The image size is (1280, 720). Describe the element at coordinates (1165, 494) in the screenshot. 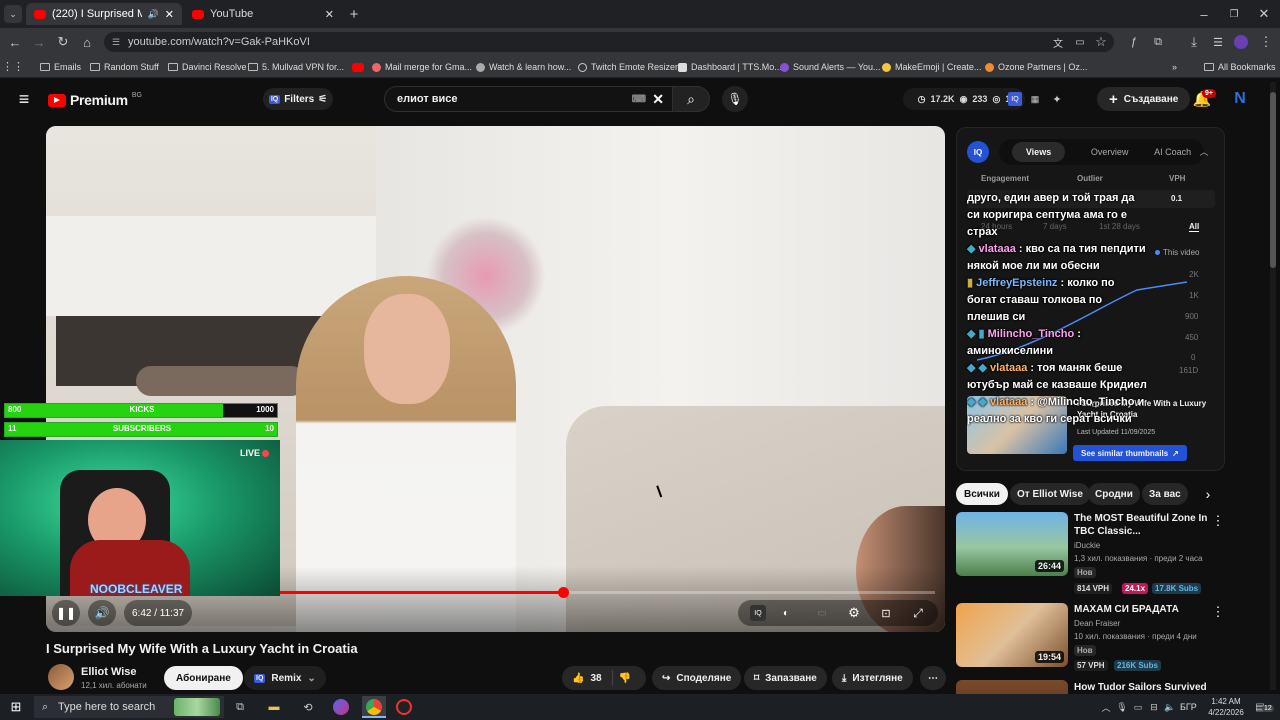

I see `chip-for-you: За вас` at that location.